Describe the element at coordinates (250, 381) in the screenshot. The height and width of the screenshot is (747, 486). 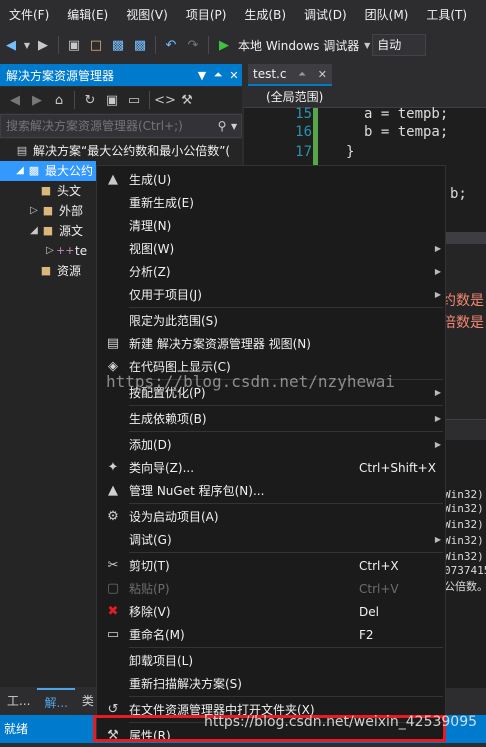
I see `watermark: https://blog.csdn.net/nzyhewai` at that location.